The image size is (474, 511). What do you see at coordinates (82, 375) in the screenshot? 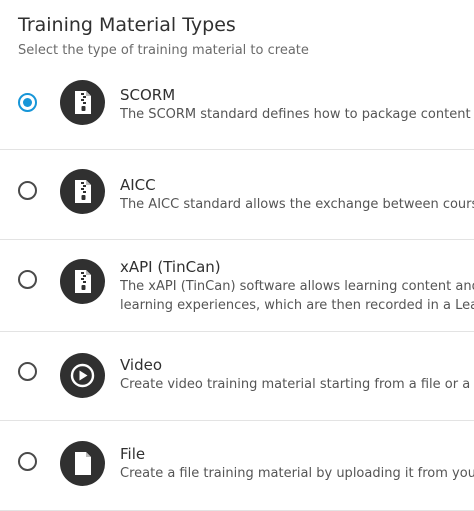
I see `play-icon` at bounding box center [82, 375].